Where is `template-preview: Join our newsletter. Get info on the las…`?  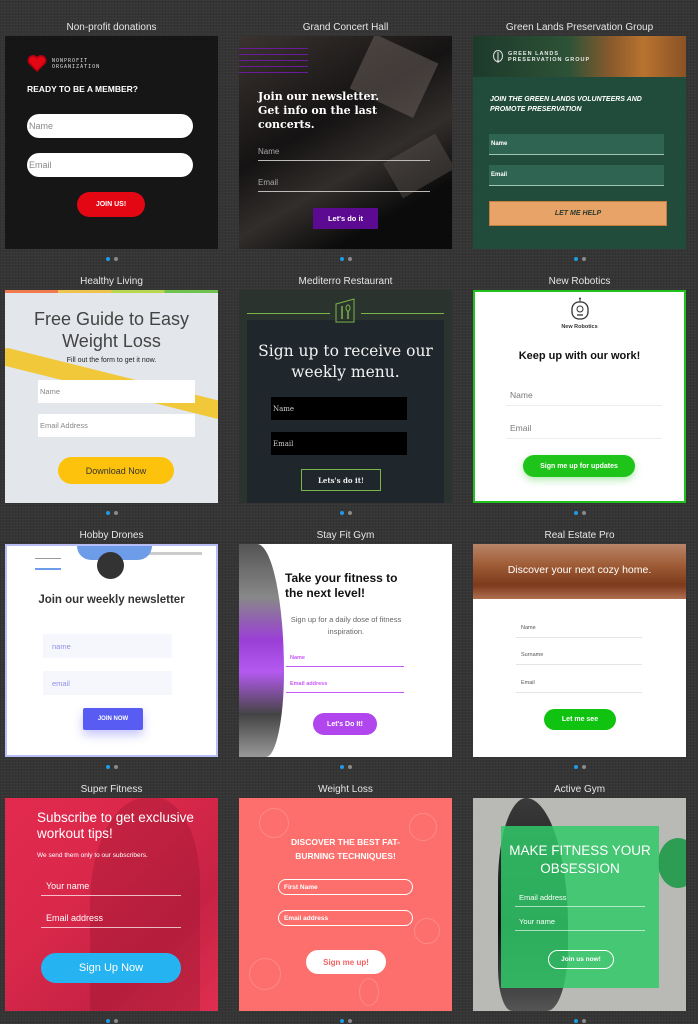
template-preview: Join our newsletter. Get info on the las… is located at coordinates (345, 142).